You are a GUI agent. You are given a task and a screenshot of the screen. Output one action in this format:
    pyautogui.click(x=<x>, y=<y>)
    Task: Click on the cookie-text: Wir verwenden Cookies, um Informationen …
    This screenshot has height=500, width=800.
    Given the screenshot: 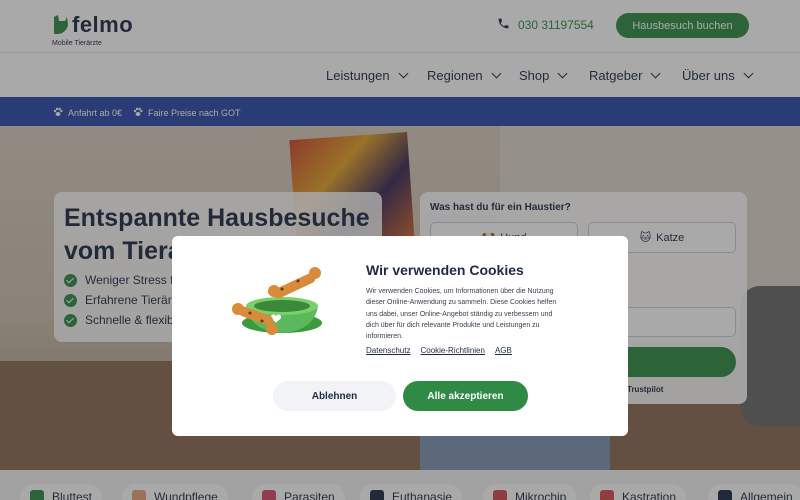 What is the action you would take?
    pyautogui.click(x=461, y=314)
    